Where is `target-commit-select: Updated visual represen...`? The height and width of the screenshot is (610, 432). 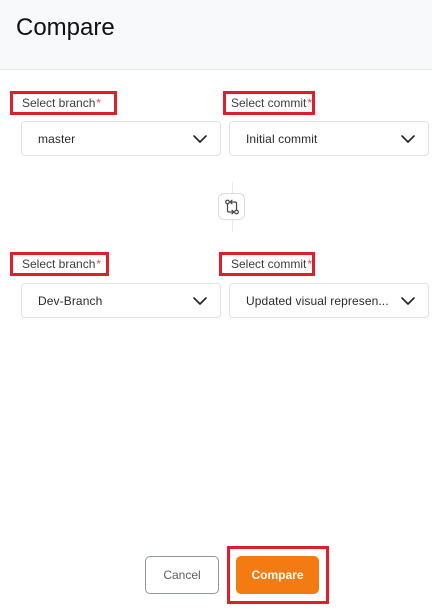
target-commit-select: Updated visual represen... is located at coordinates (329, 300).